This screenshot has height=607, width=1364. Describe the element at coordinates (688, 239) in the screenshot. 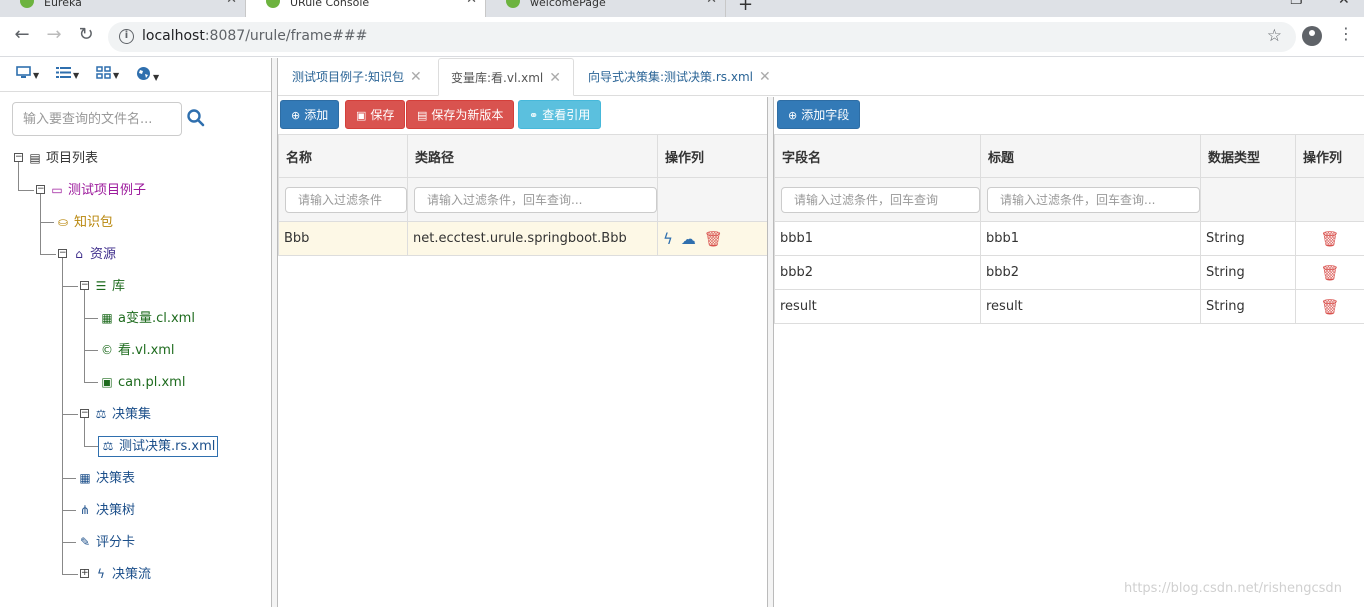

I see `cloud-upload-icon: ☁` at that location.